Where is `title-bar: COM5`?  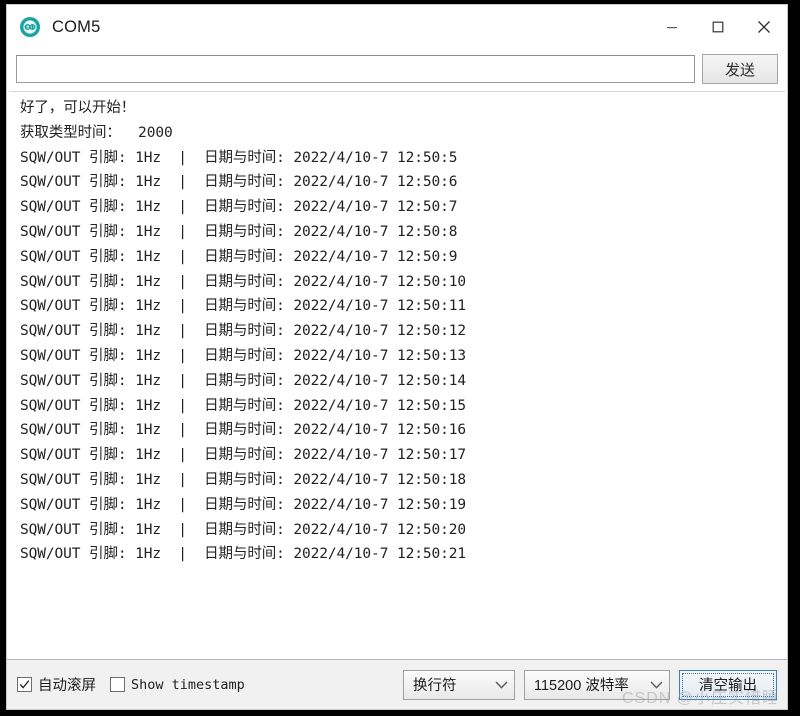
title-bar: COM5 is located at coordinates (397, 27).